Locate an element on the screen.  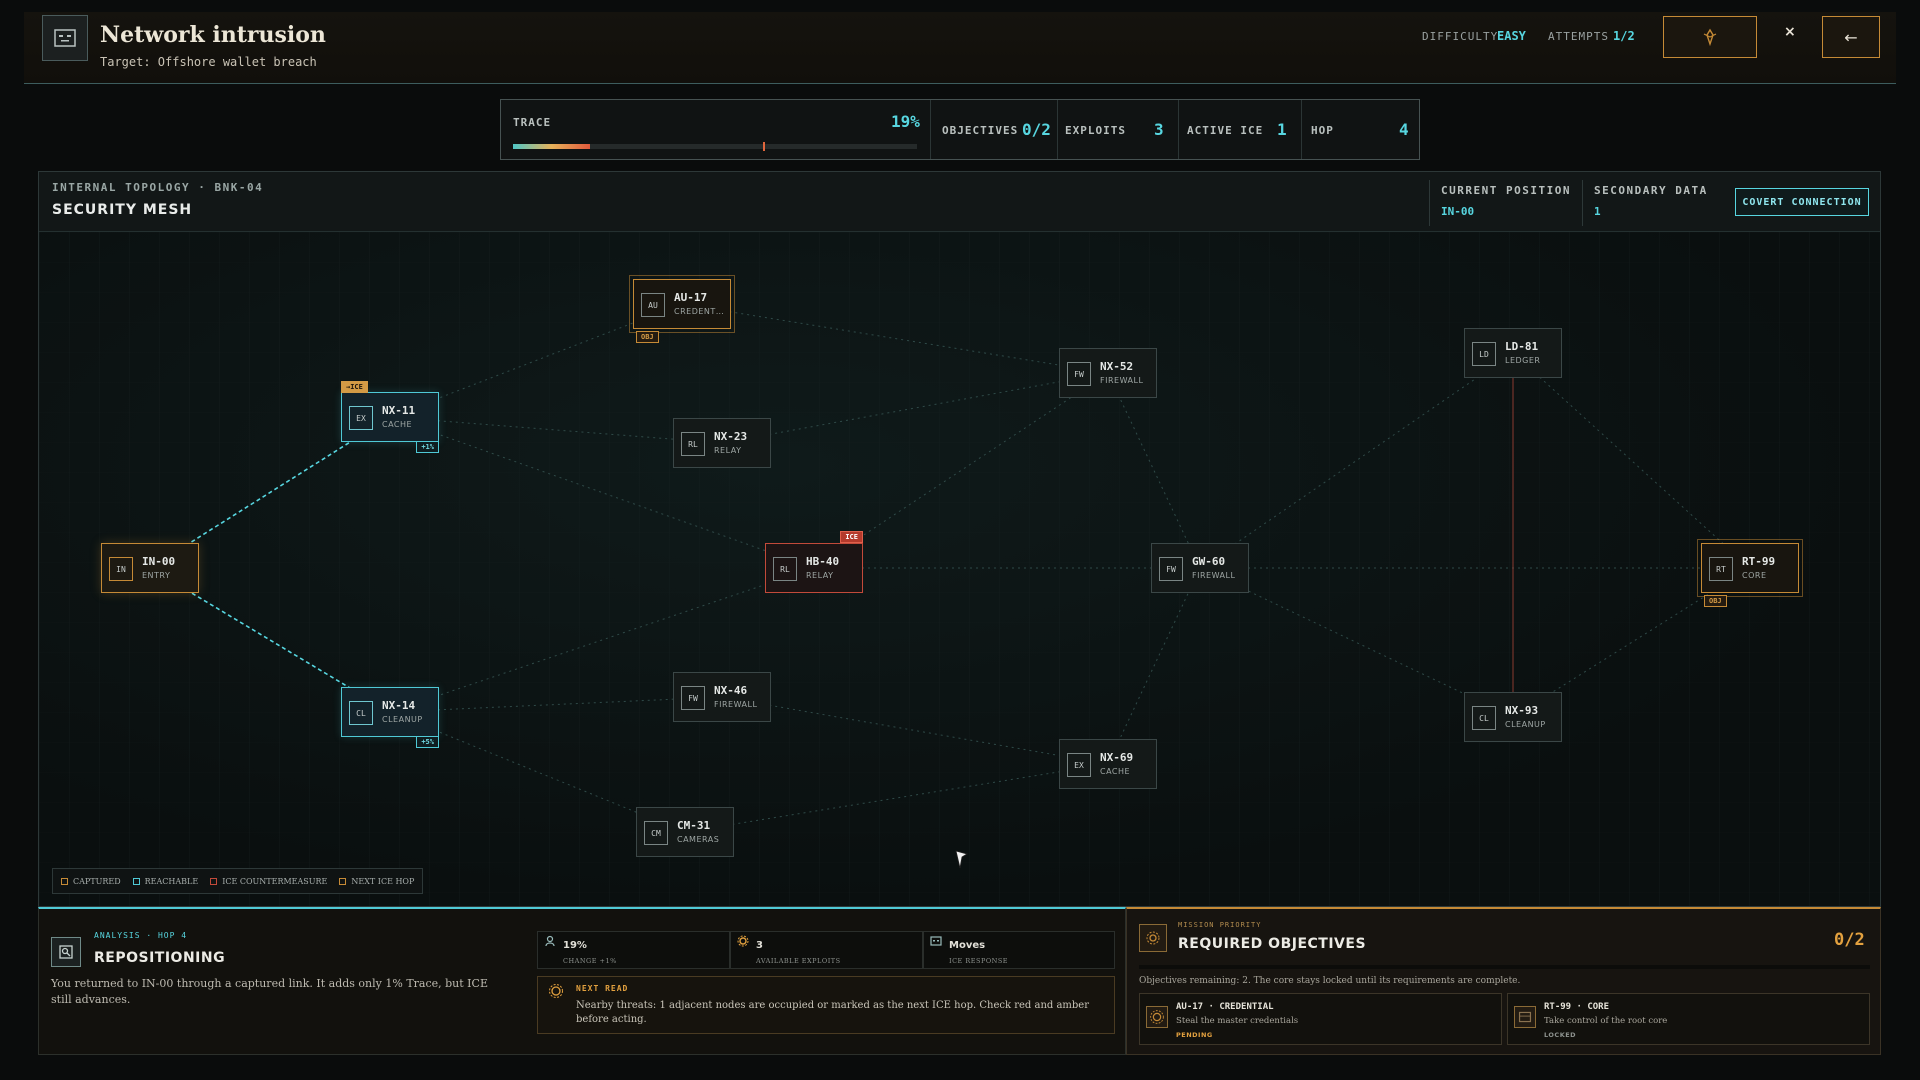
node-nx-52: FW NX-52 FIREWALL is located at coordinates (1108, 373).